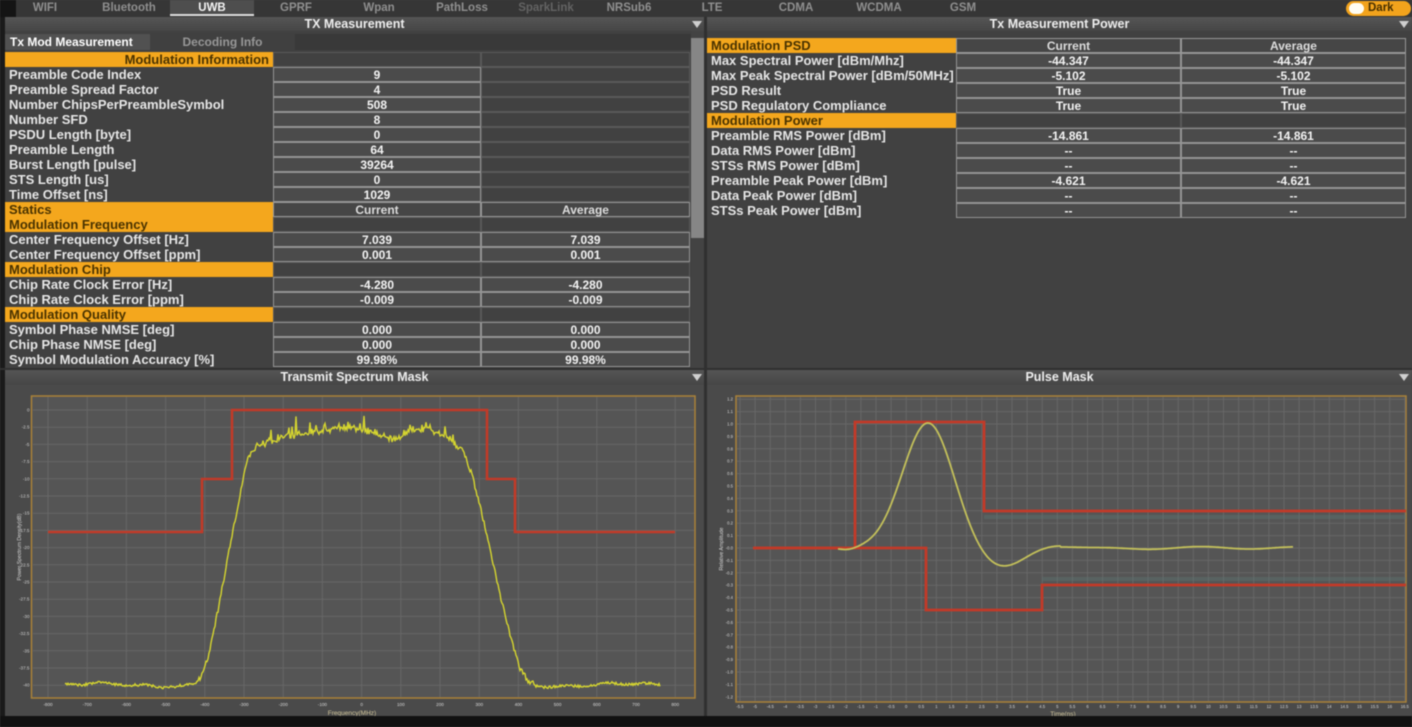  I want to click on svg-text: 1.5, so click(952, 706).